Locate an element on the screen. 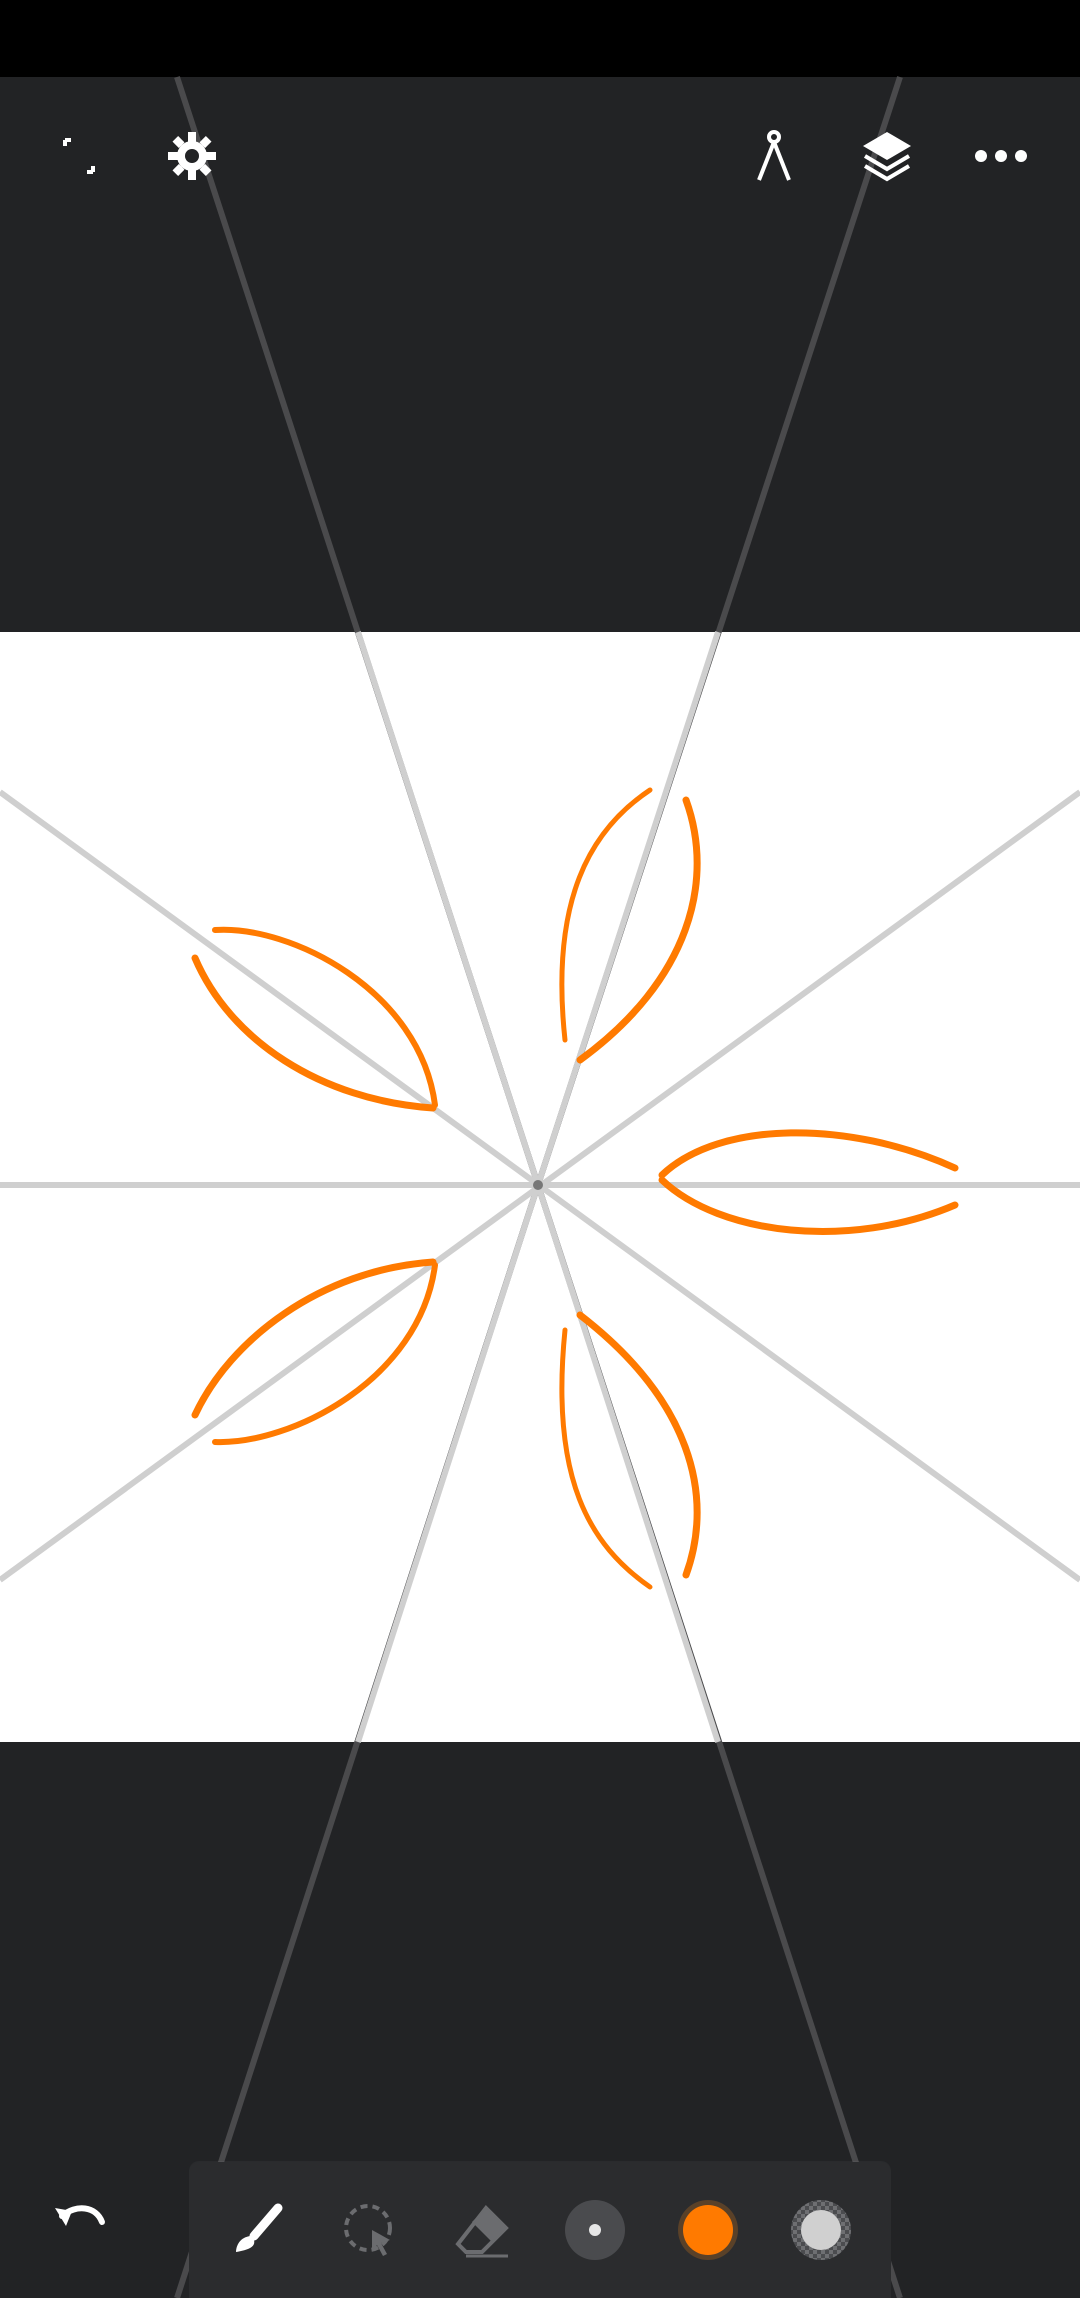 This screenshot has height=2298, width=1080. layers-button is located at coordinates (887, 156).